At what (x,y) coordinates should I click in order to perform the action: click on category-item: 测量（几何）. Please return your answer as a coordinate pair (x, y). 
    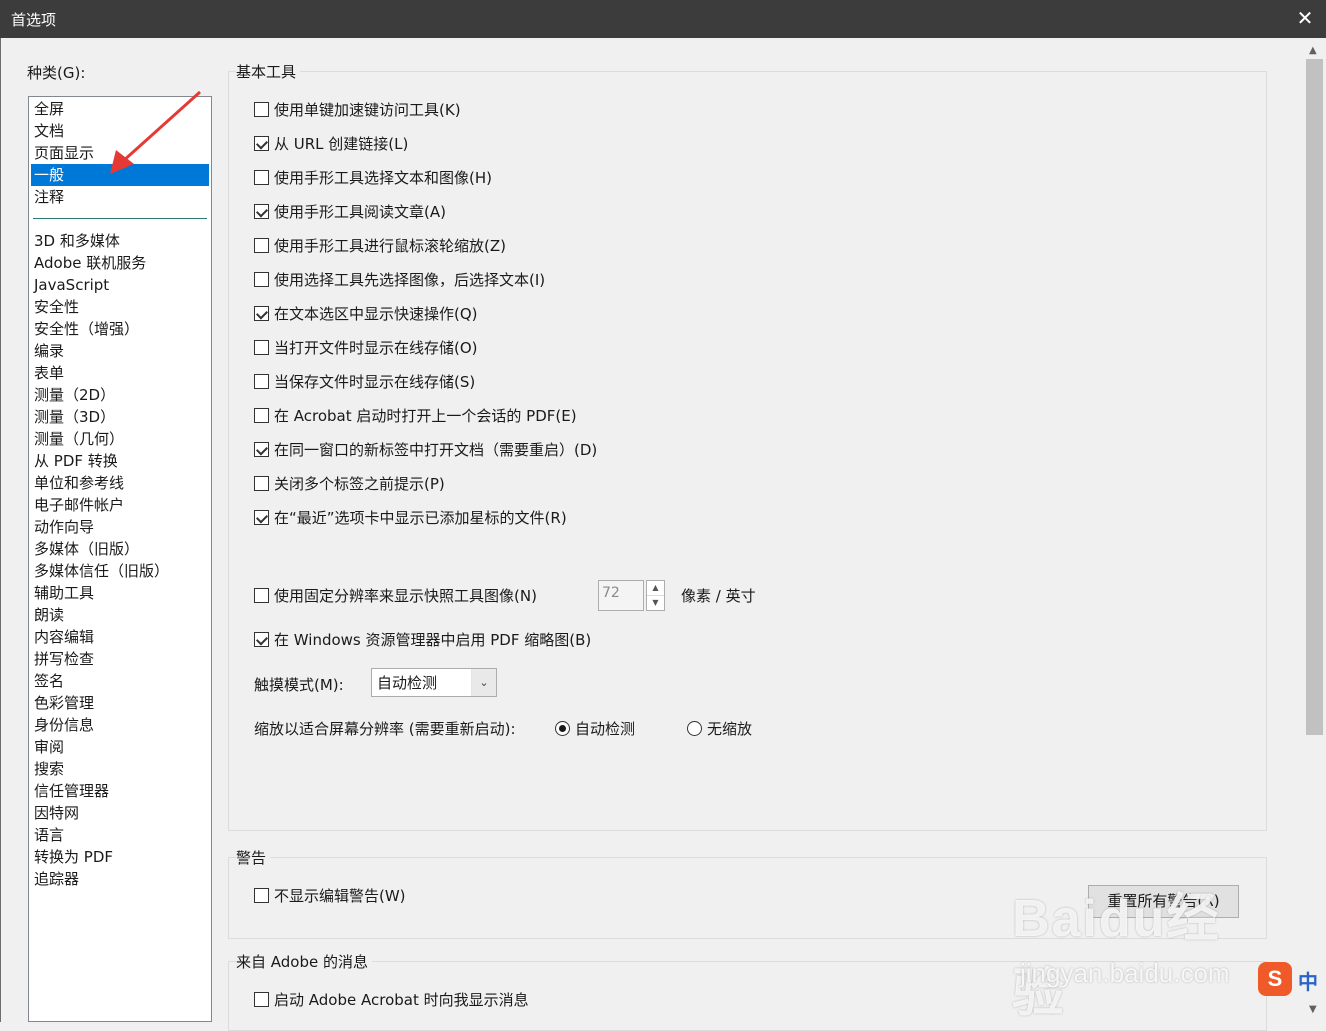
    Looking at the image, I should click on (120, 439).